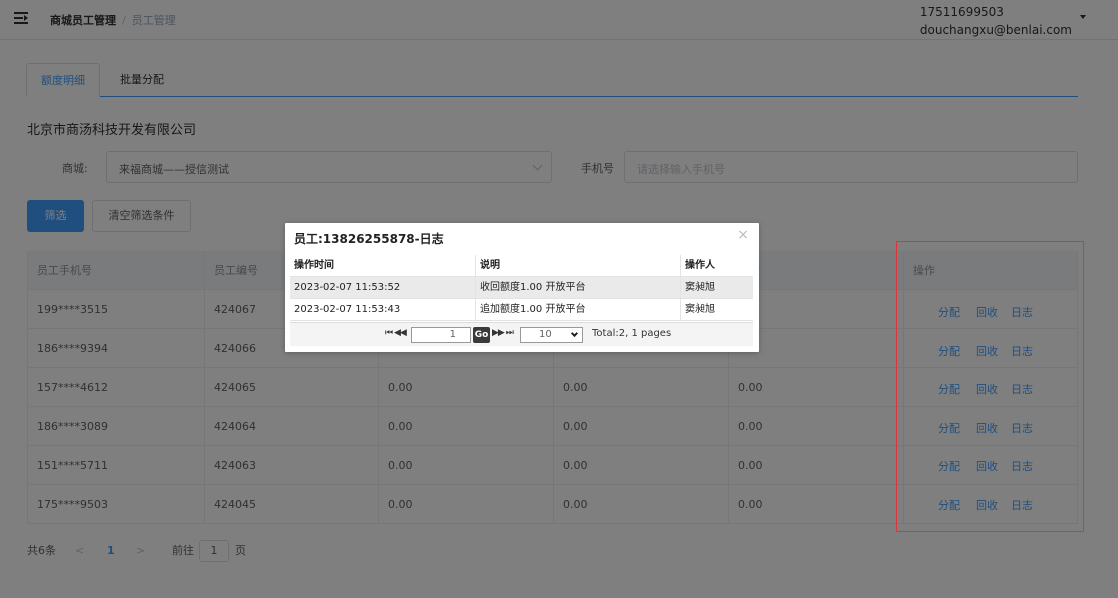 The width and height of the screenshot is (1118, 598). Describe the element at coordinates (369, 239) in the screenshot. I see `dialog-title: 员工:13826255878-日志` at that location.